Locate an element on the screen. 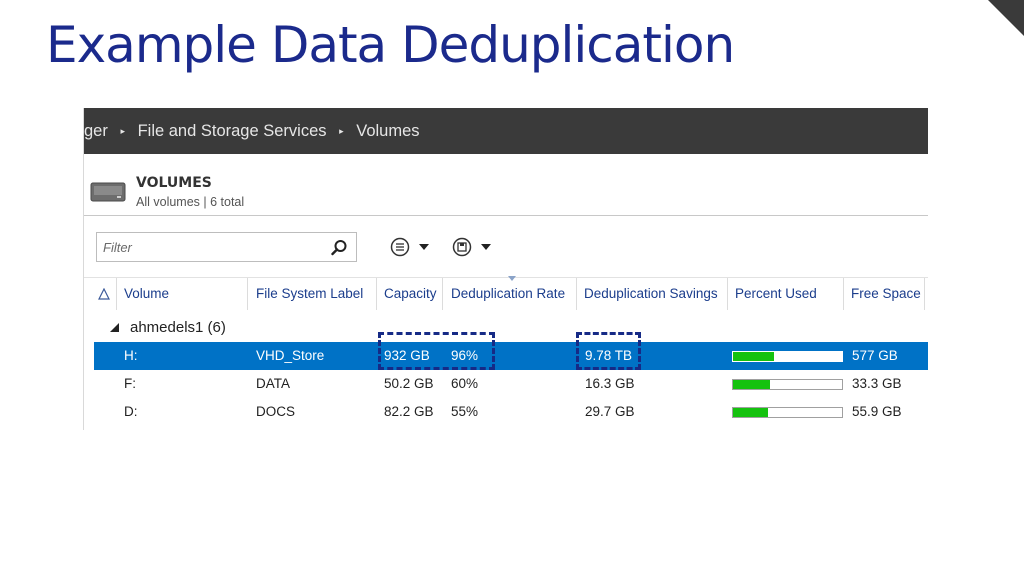 The height and width of the screenshot is (576, 1024). table-row: D: DOCS 82.2 GB 55% 29.7 GB 55.9 GB is located at coordinates (511, 412).